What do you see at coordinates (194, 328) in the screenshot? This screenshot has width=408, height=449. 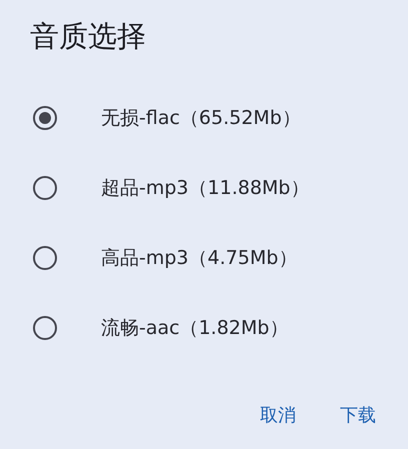 I see `option-label: 流畅-aac（1.82Mb）` at bounding box center [194, 328].